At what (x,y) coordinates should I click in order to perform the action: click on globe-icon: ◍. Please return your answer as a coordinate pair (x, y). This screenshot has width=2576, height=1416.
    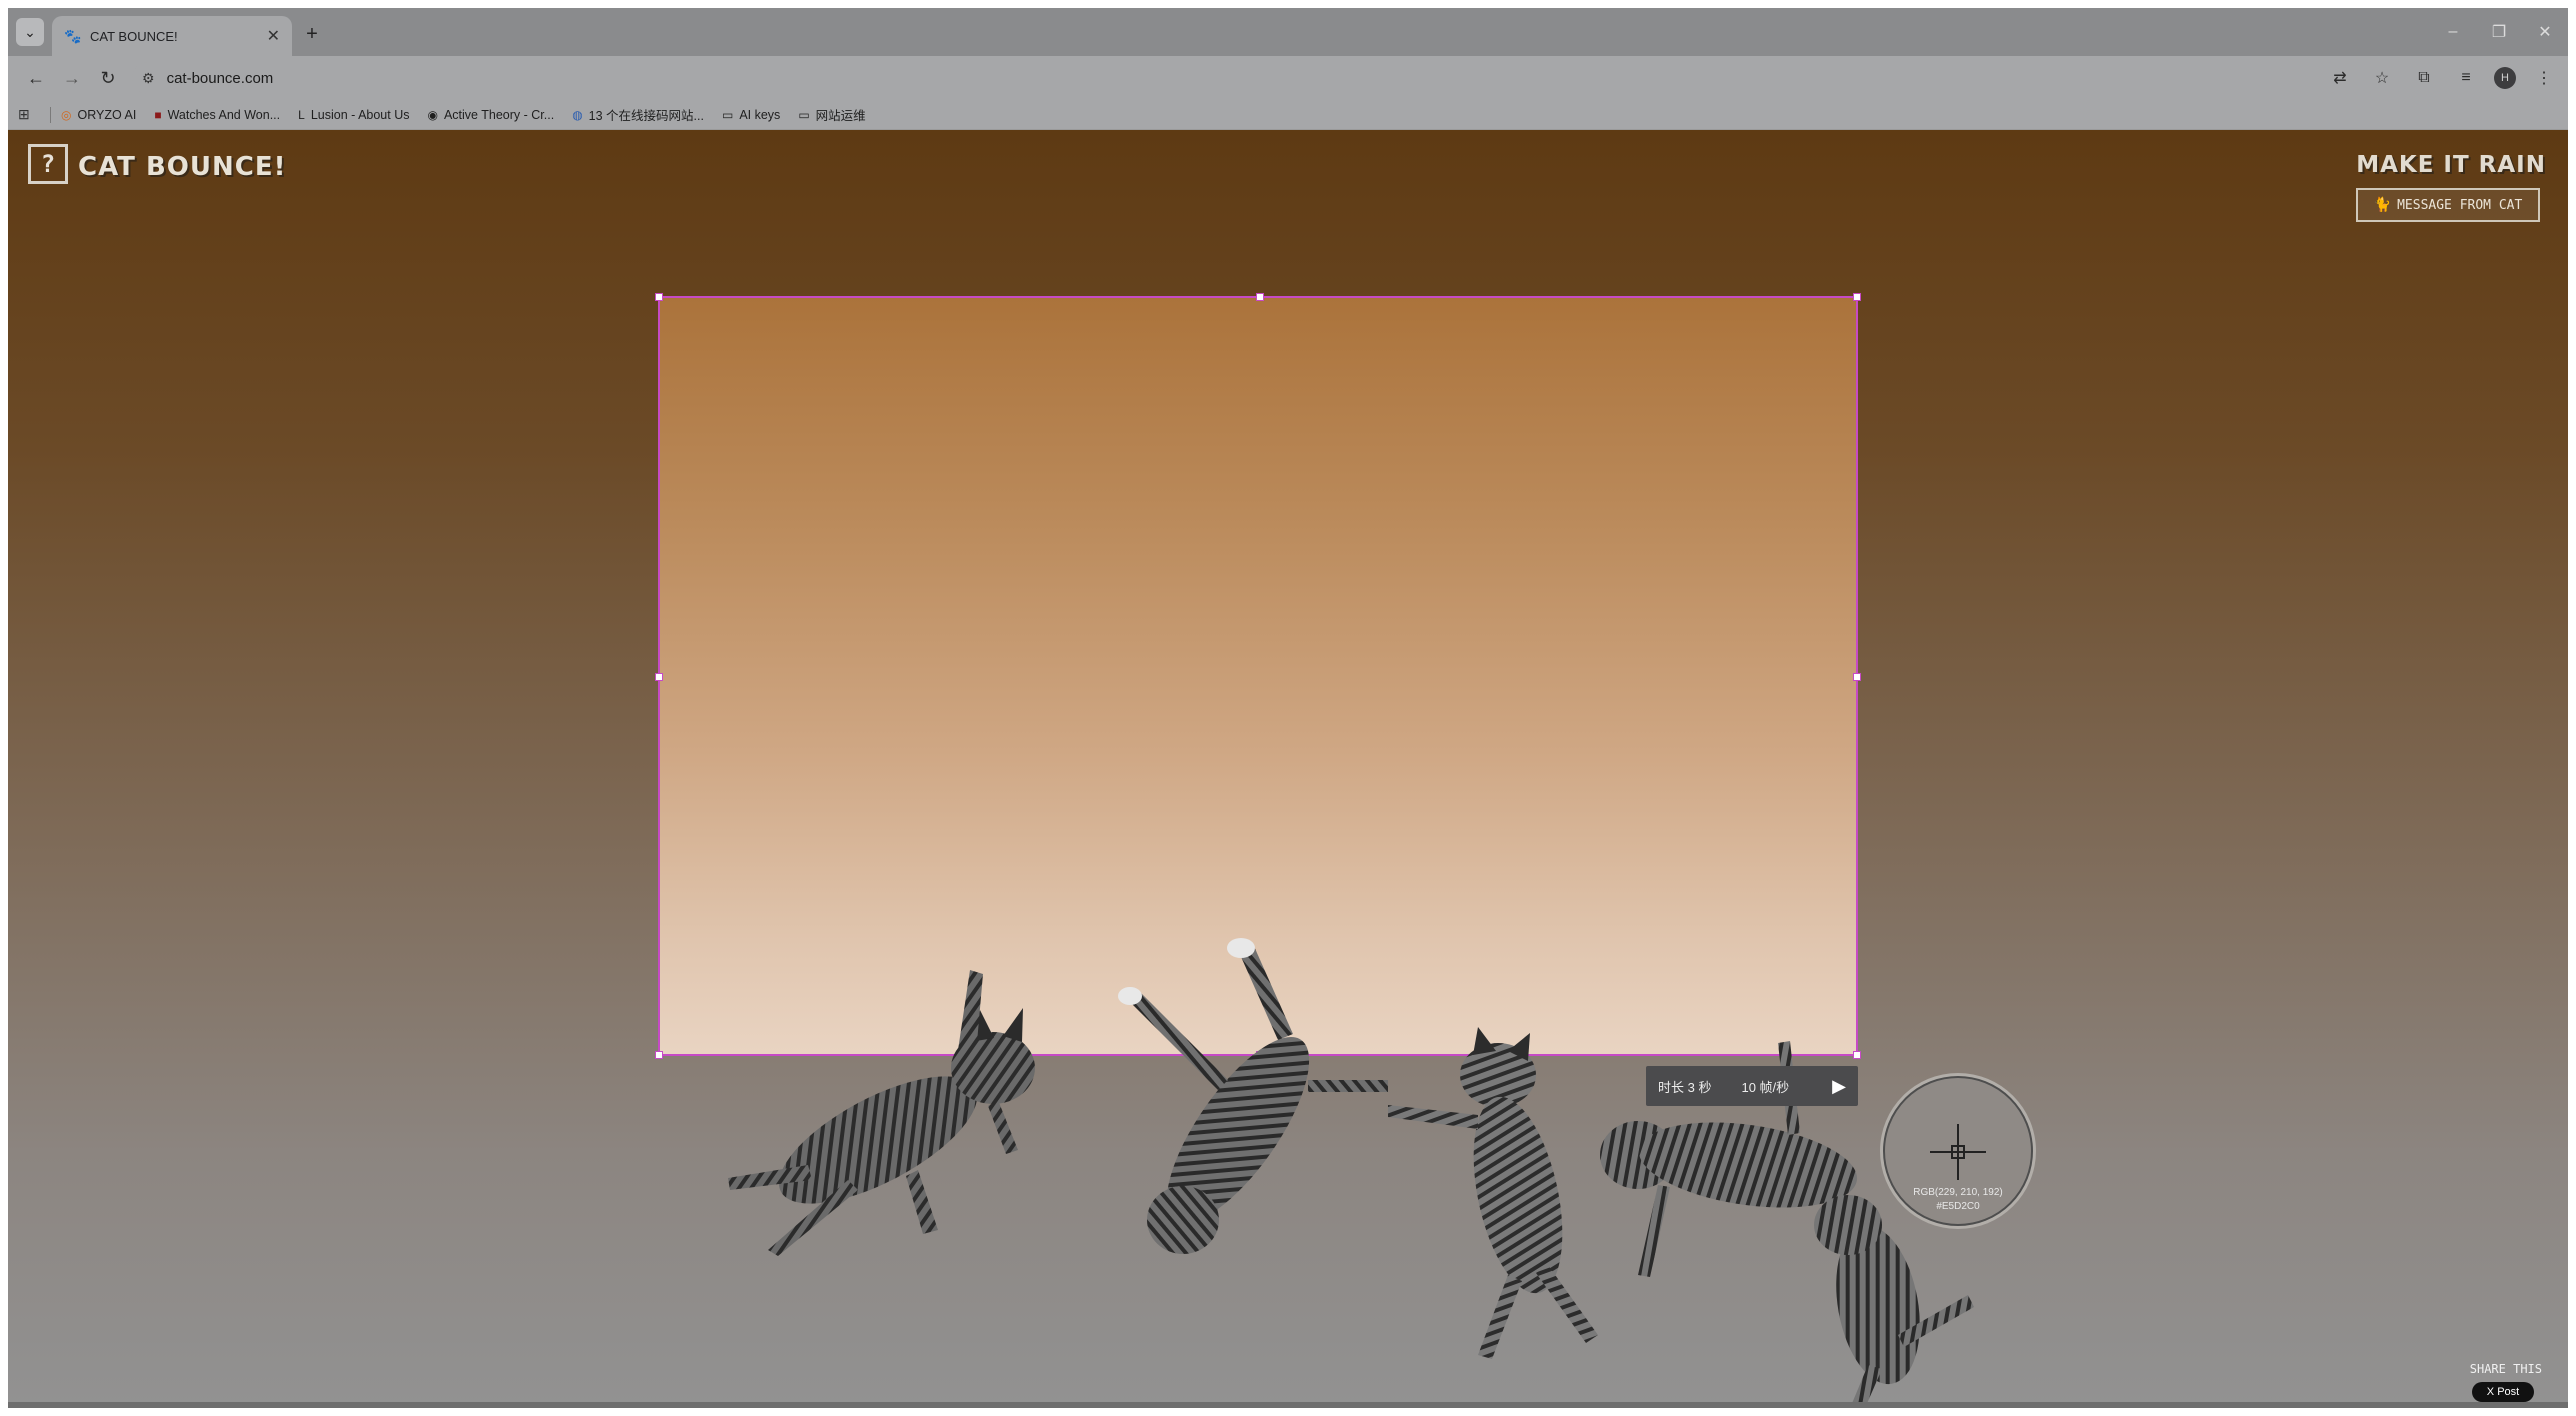
    Looking at the image, I should click on (577, 114).